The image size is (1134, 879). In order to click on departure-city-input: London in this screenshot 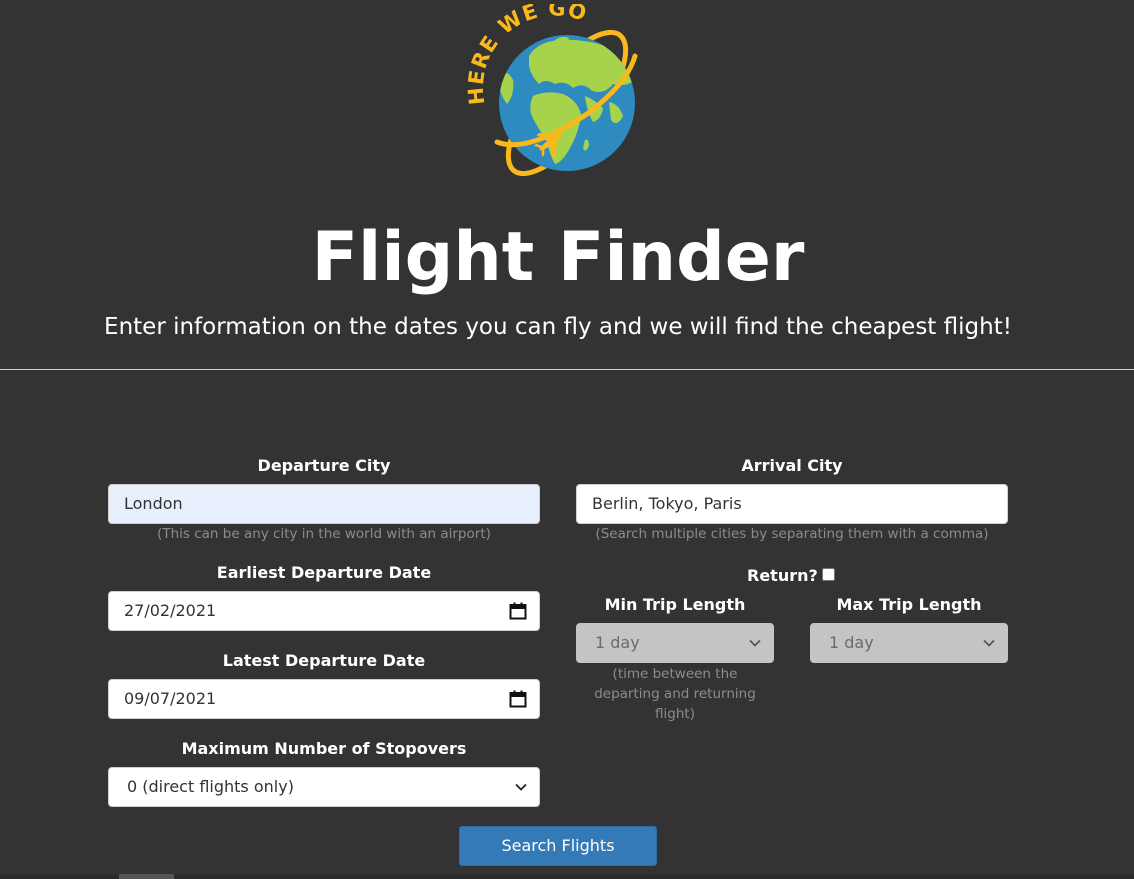, I will do `click(324, 504)`.